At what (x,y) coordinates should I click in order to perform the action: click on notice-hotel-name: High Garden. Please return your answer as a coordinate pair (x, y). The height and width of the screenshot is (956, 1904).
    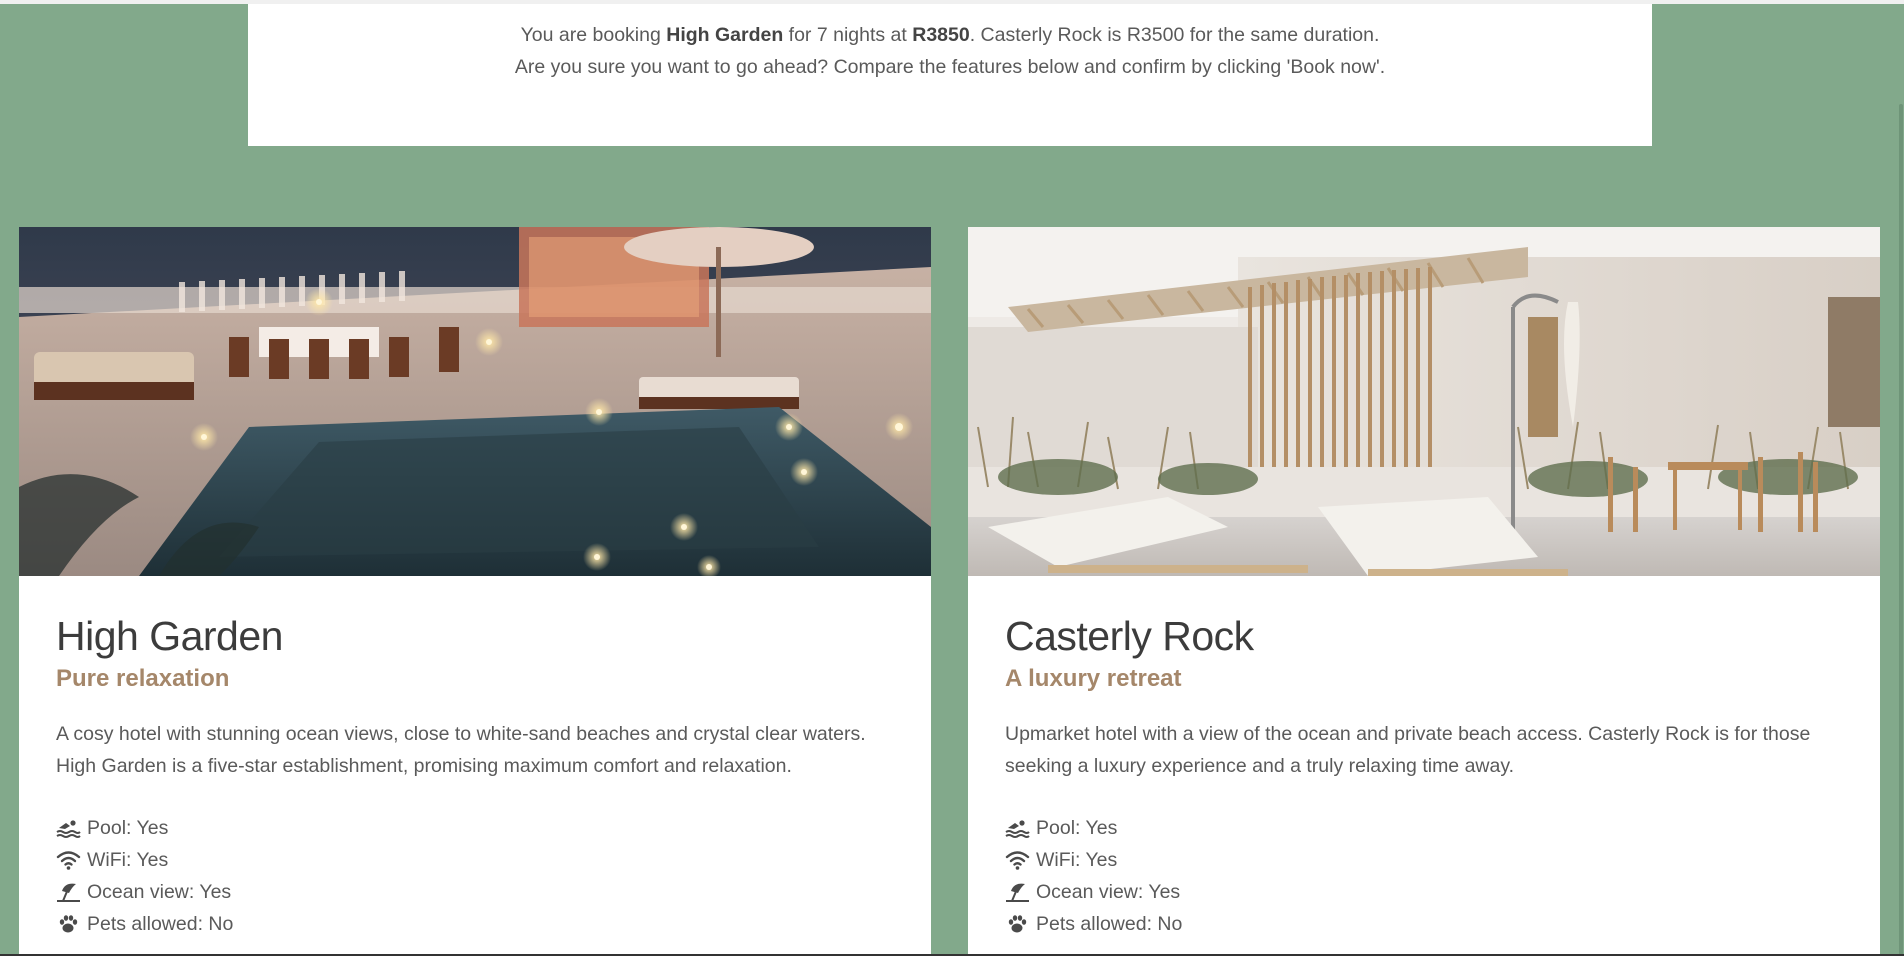
    Looking at the image, I should click on (725, 35).